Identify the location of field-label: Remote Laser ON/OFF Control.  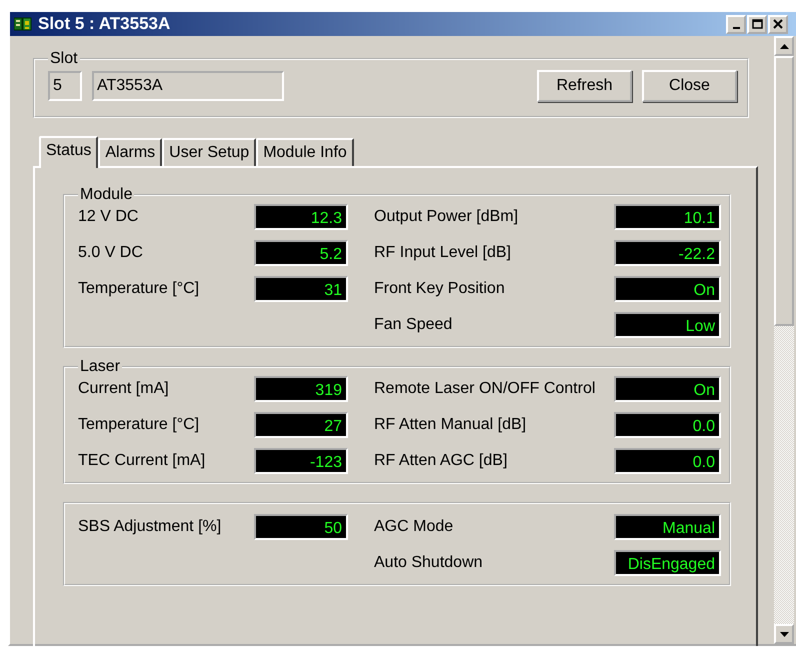
(484, 389).